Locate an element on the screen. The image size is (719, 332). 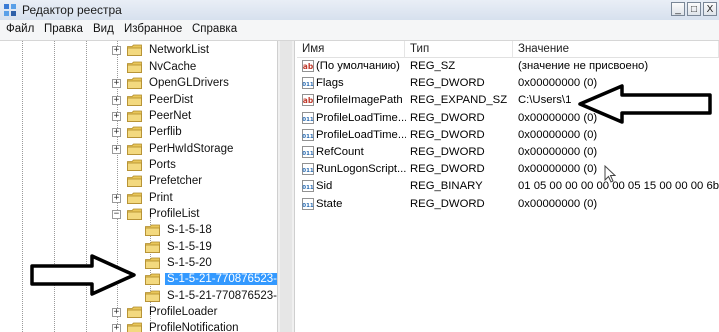
value-data: (значение не присвоено) is located at coordinates (583, 66).